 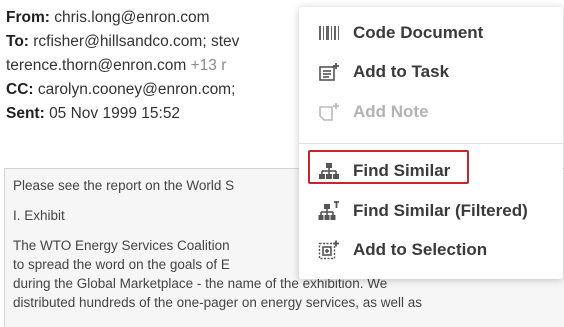 I want to click on menu-item-find-similar-filtered: Find Similar (Filtered), so click(x=431, y=211).